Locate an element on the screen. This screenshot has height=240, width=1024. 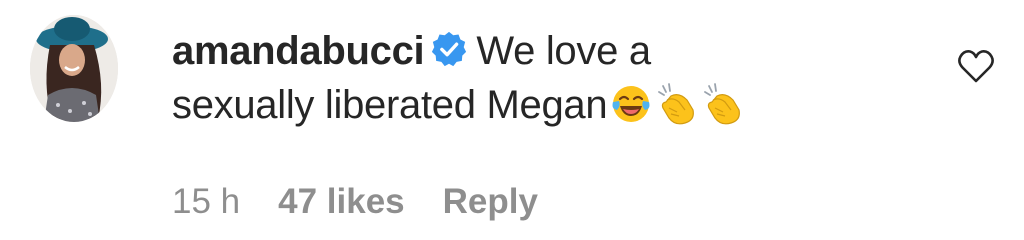
comment-timestamp: 15 h is located at coordinates (206, 201).